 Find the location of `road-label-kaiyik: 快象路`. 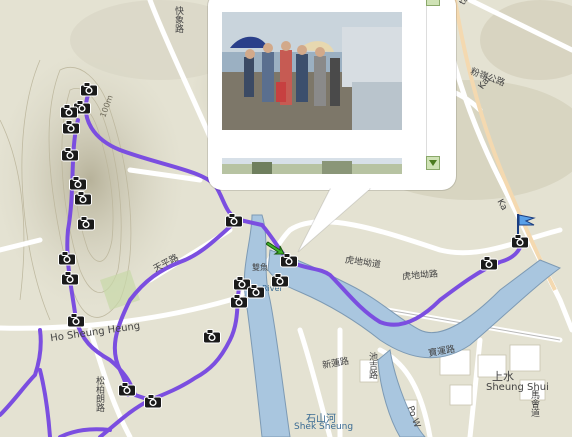

road-label-kaiyik: 快象路 is located at coordinates (178, 19).